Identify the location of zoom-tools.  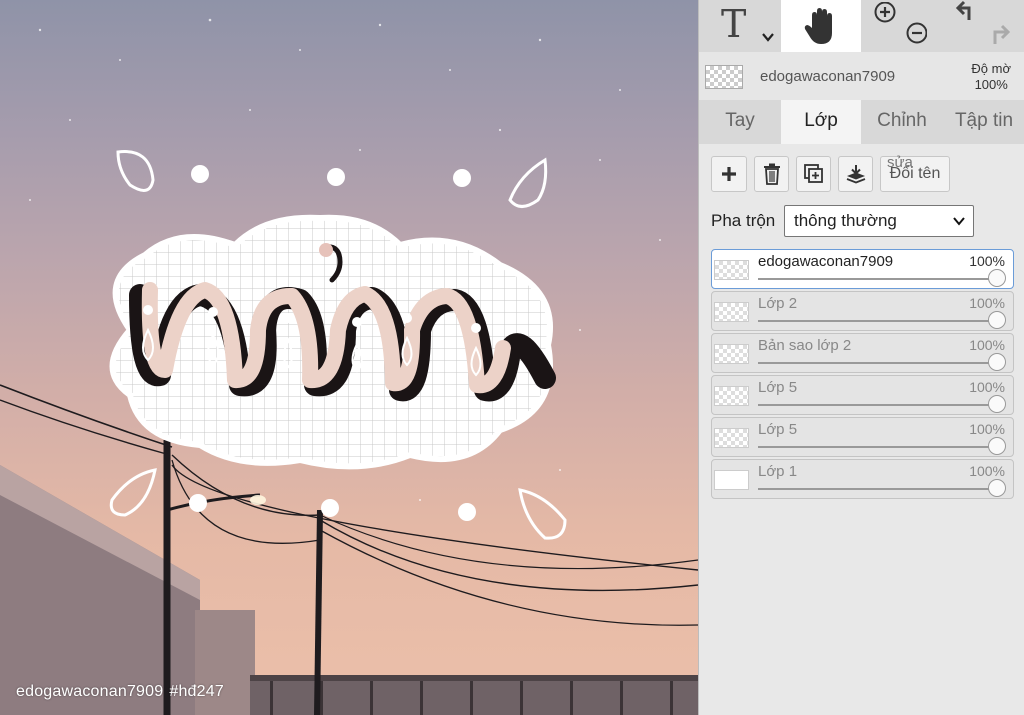
(902, 26).